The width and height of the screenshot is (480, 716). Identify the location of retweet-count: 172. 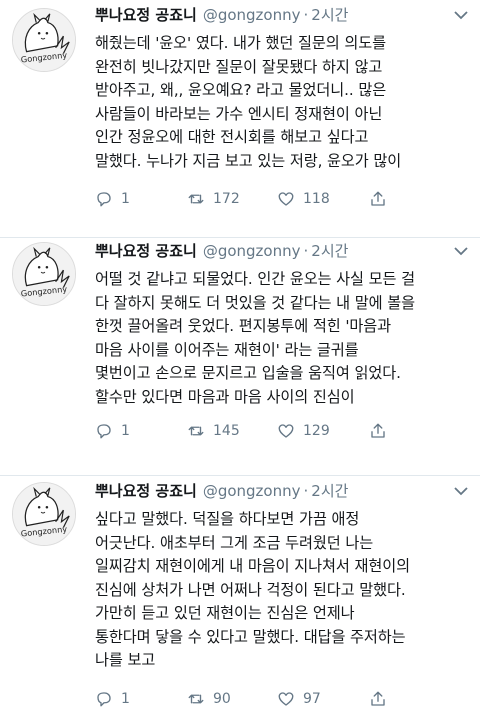
(226, 199).